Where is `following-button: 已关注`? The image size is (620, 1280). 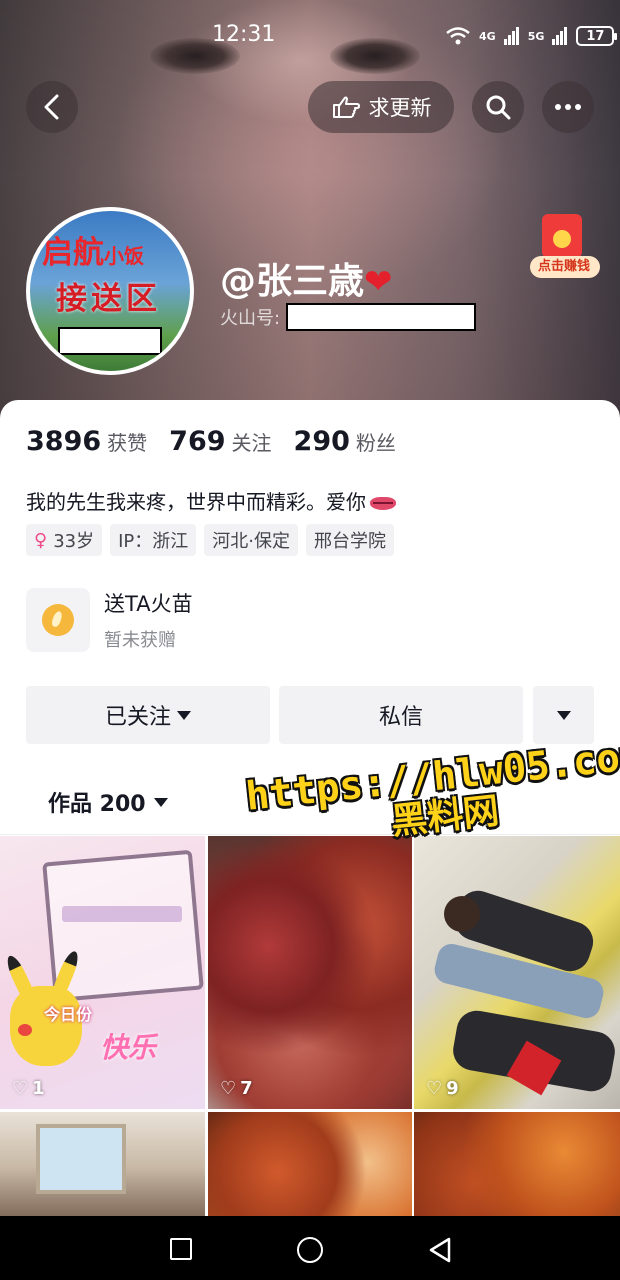 following-button: 已关注 is located at coordinates (148, 715).